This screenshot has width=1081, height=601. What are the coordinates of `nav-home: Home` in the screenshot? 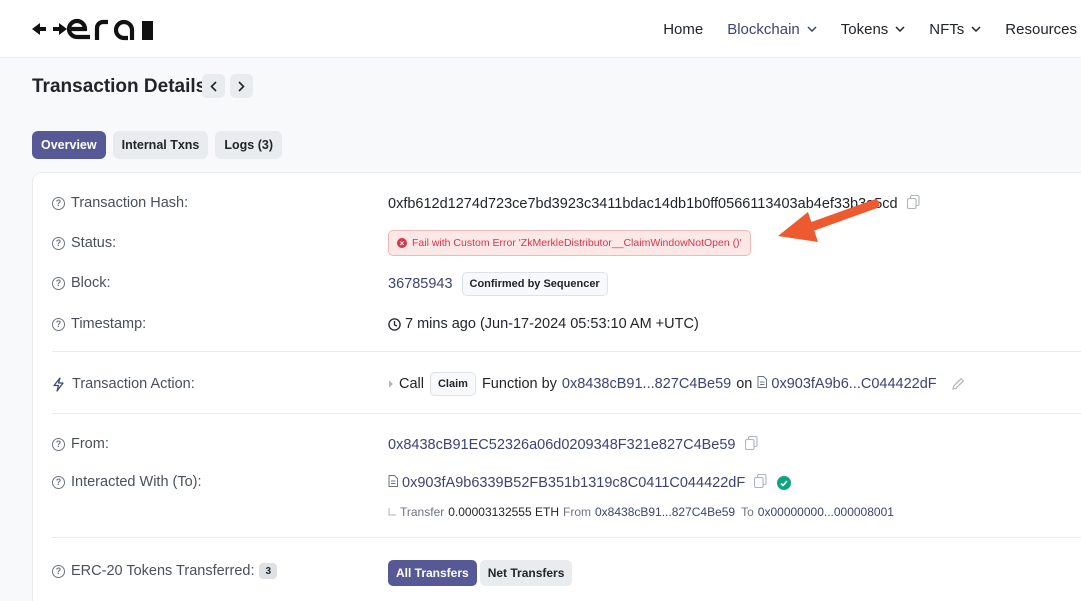 It's located at (683, 29).